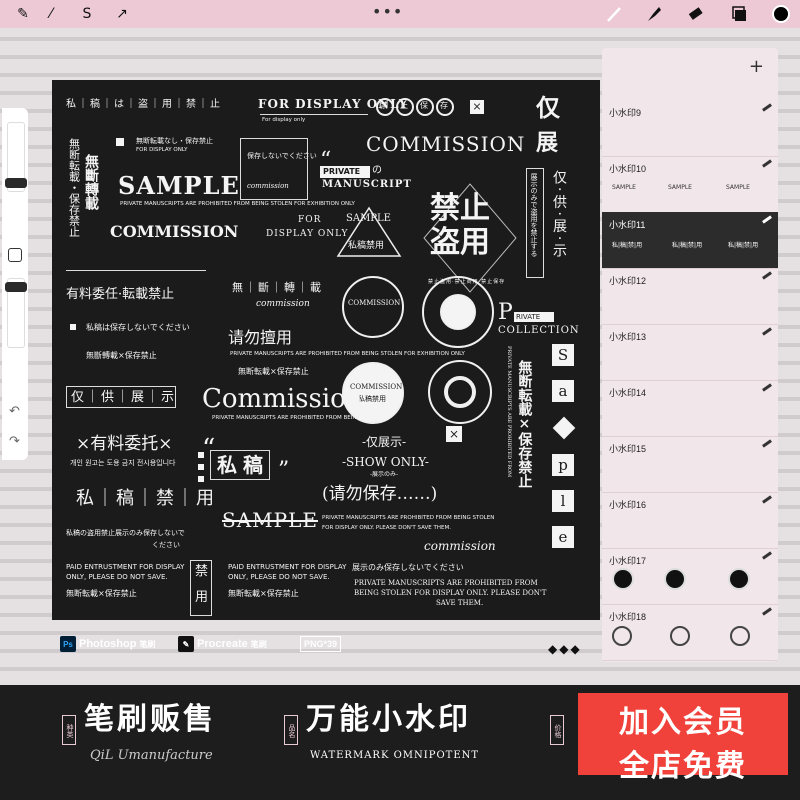  I want to click on s-selection-icon: S, so click(87, 14).